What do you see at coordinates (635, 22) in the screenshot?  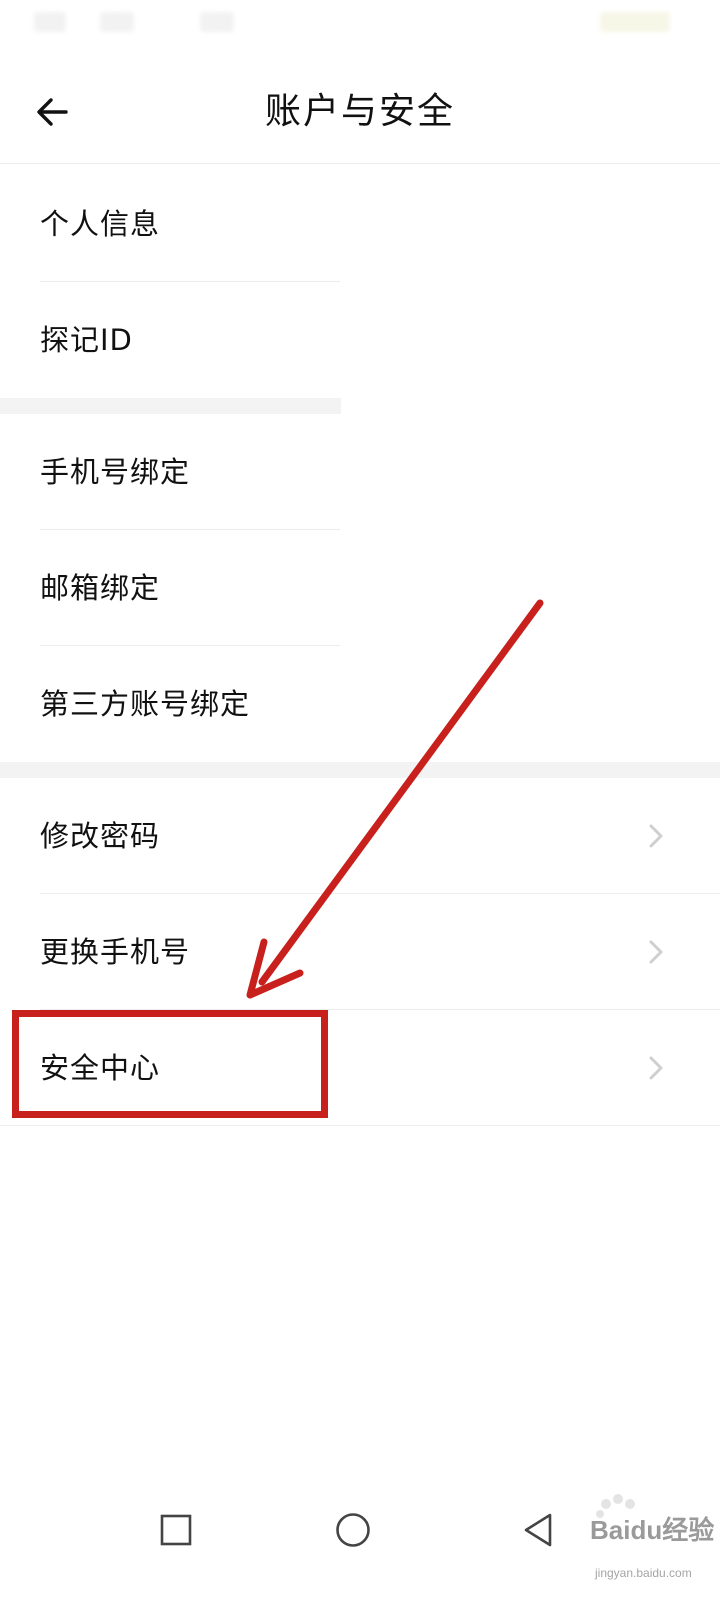 I see `battery-icon` at bounding box center [635, 22].